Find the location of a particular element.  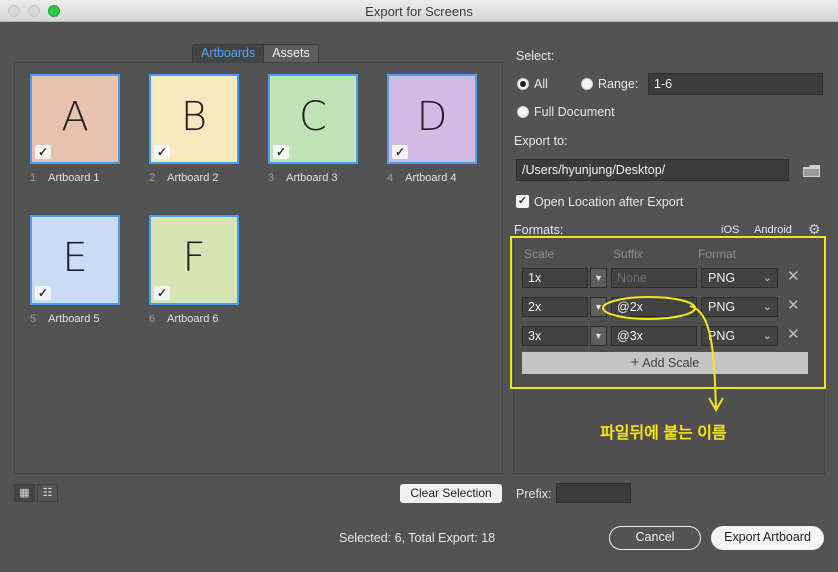

artboard-letter: E is located at coordinates (75, 258).